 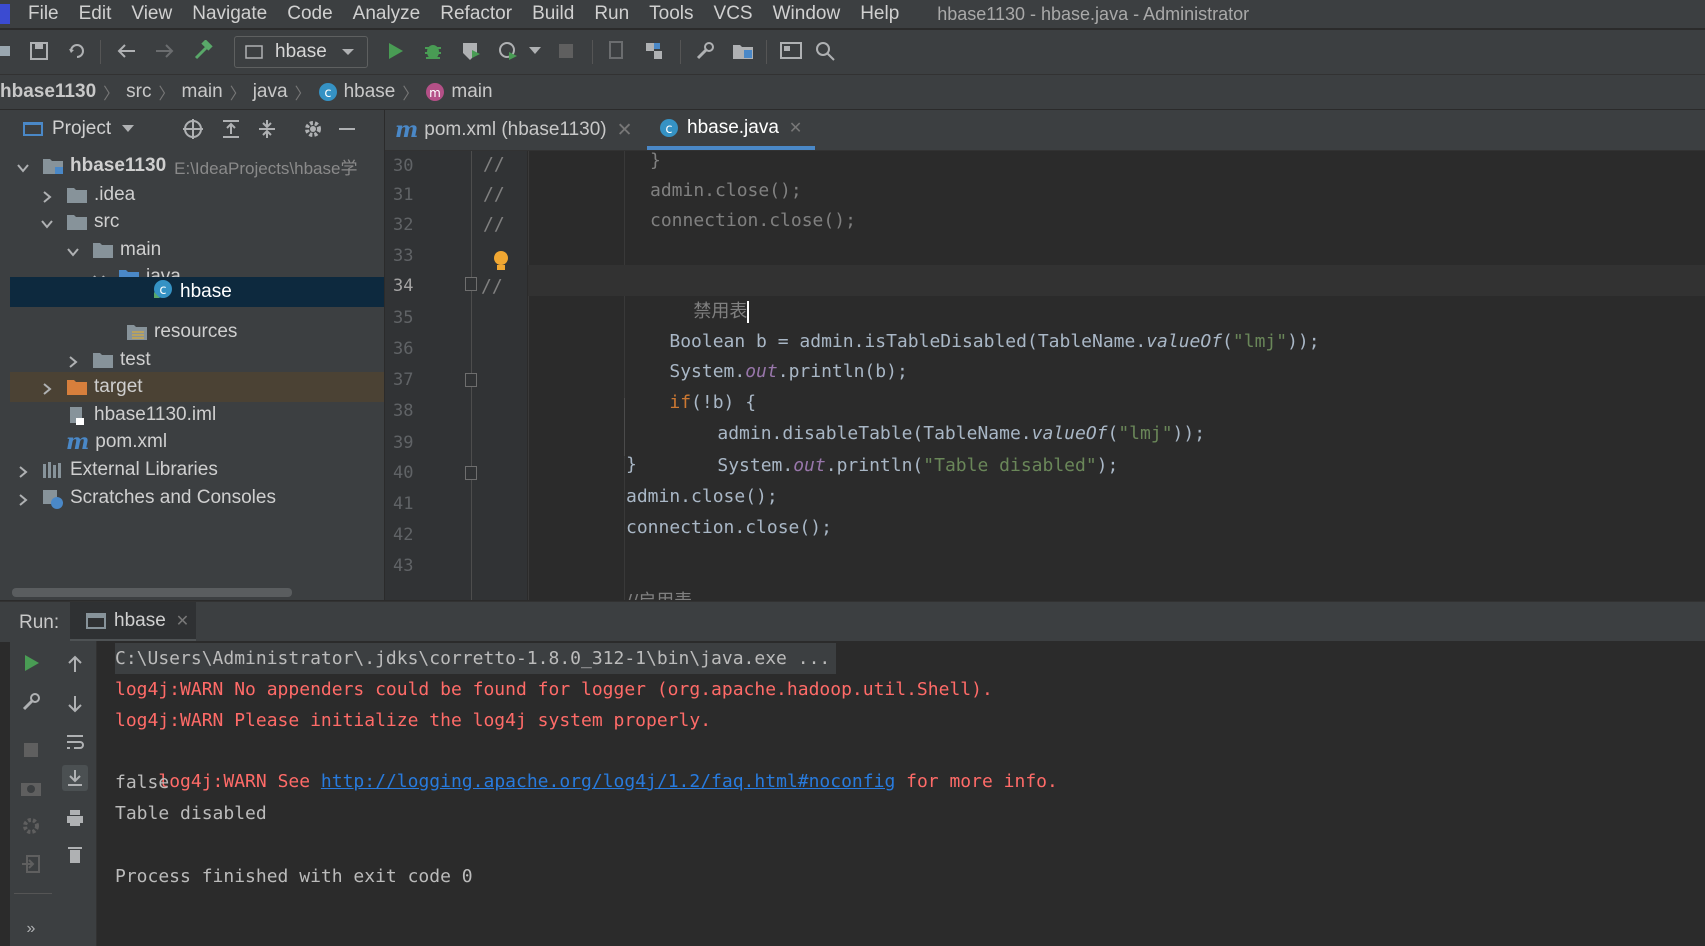 What do you see at coordinates (197, 292) in the screenshot?
I see `tree-item-hbase: c hbase` at bounding box center [197, 292].